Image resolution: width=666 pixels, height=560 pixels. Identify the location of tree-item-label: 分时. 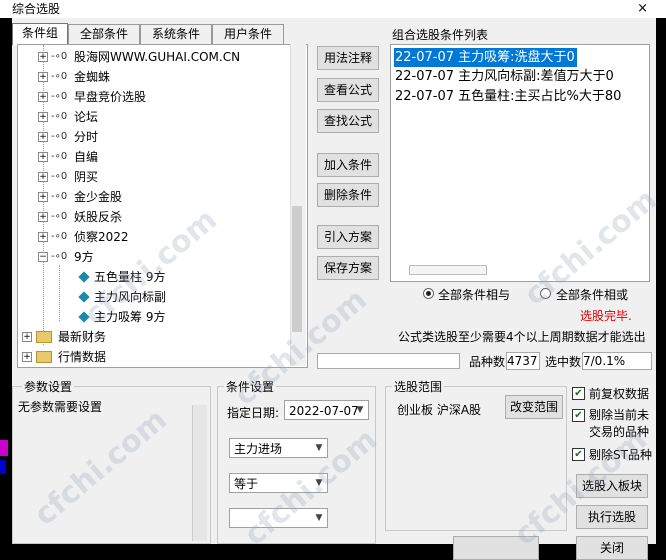
(86, 137).